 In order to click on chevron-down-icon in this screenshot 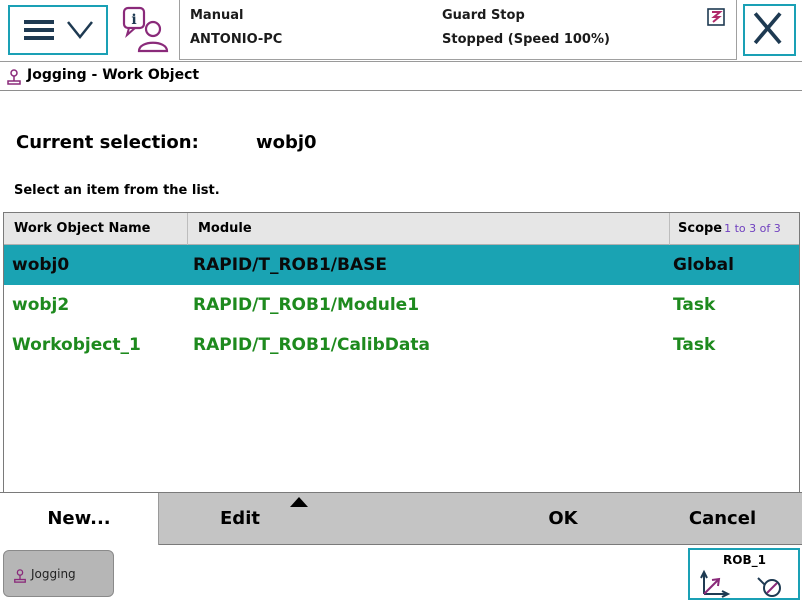, I will do `click(80, 30)`.